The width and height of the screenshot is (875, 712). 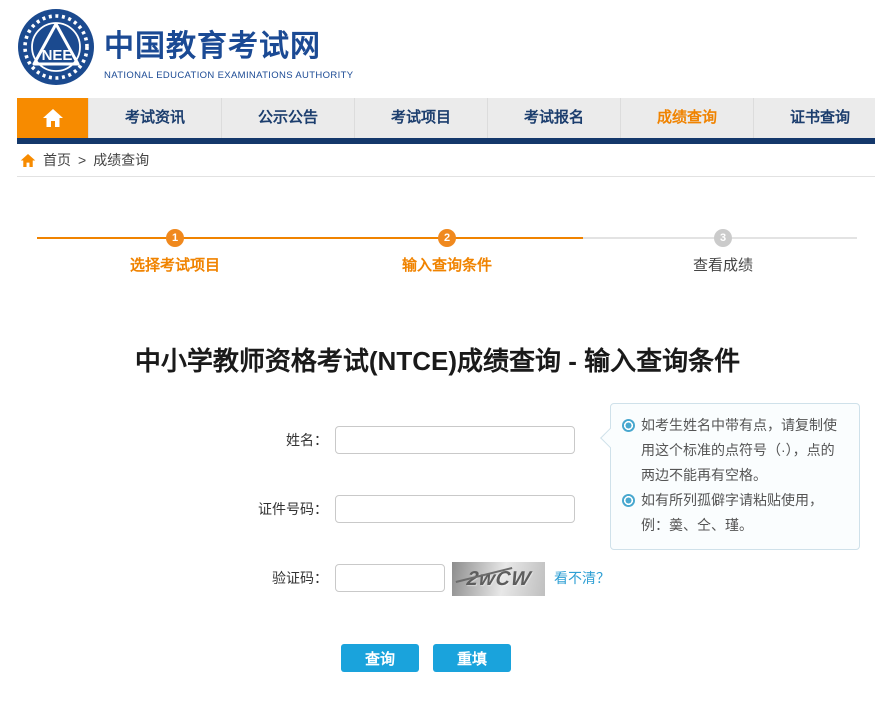 I want to click on reset-button: 重填, so click(x=472, y=658).